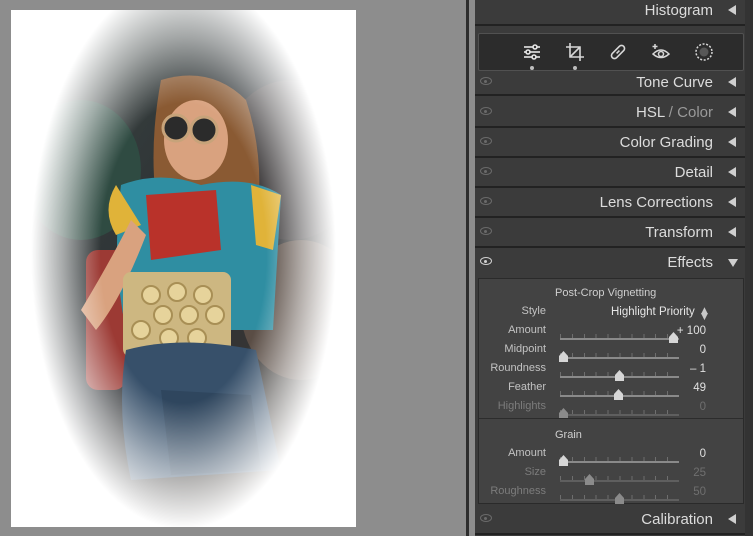  What do you see at coordinates (575, 56) in the screenshot?
I see `crop-icon` at bounding box center [575, 56].